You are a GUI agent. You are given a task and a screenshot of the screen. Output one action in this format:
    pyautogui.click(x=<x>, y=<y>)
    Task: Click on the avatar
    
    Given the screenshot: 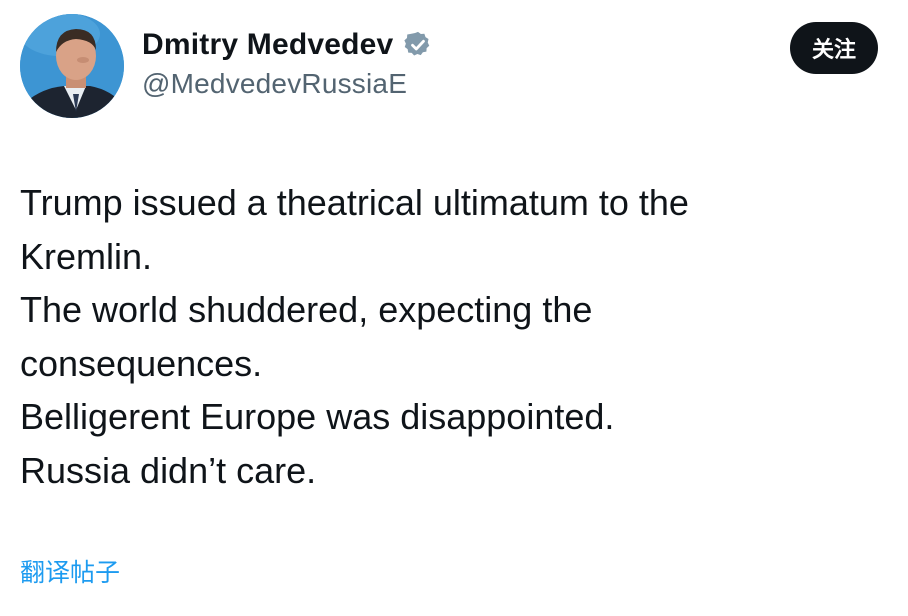 What is the action you would take?
    pyautogui.click(x=72, y=66)
    